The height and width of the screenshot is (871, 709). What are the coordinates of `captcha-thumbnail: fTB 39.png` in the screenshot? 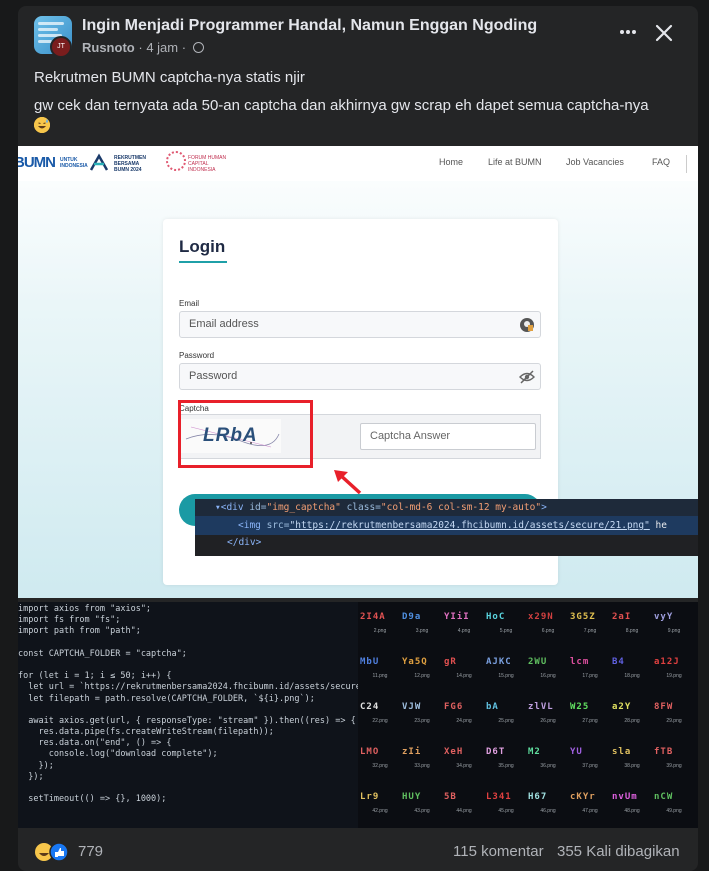 It's located at (675, 761).